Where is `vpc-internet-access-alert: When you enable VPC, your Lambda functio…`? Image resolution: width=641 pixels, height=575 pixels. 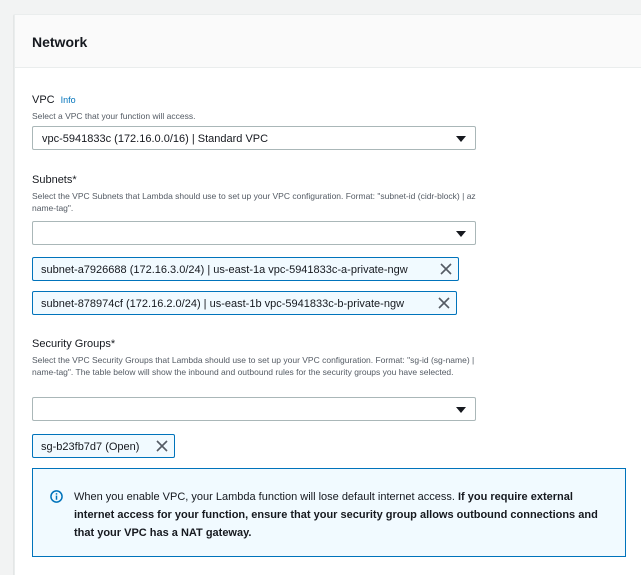
vpc-internet-access-alert: When you enable VPC, your Lambda functio… is located at coordinates (329, 512).